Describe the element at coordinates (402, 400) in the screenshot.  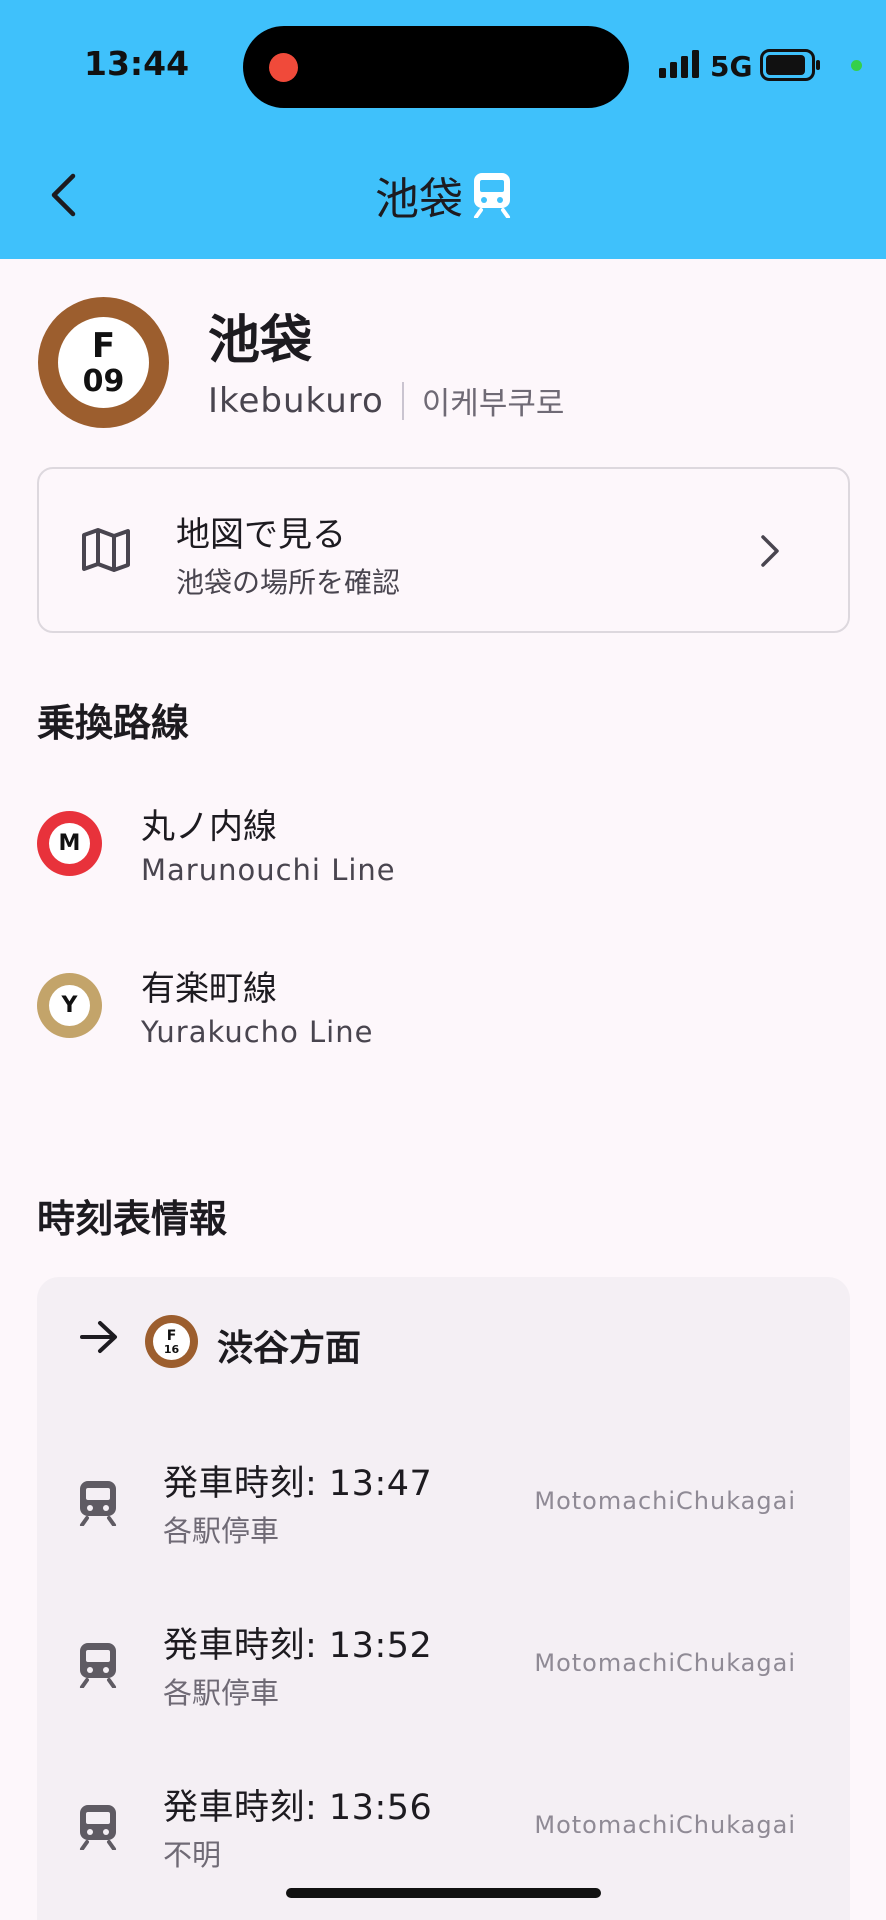
I see `divider` at that location.